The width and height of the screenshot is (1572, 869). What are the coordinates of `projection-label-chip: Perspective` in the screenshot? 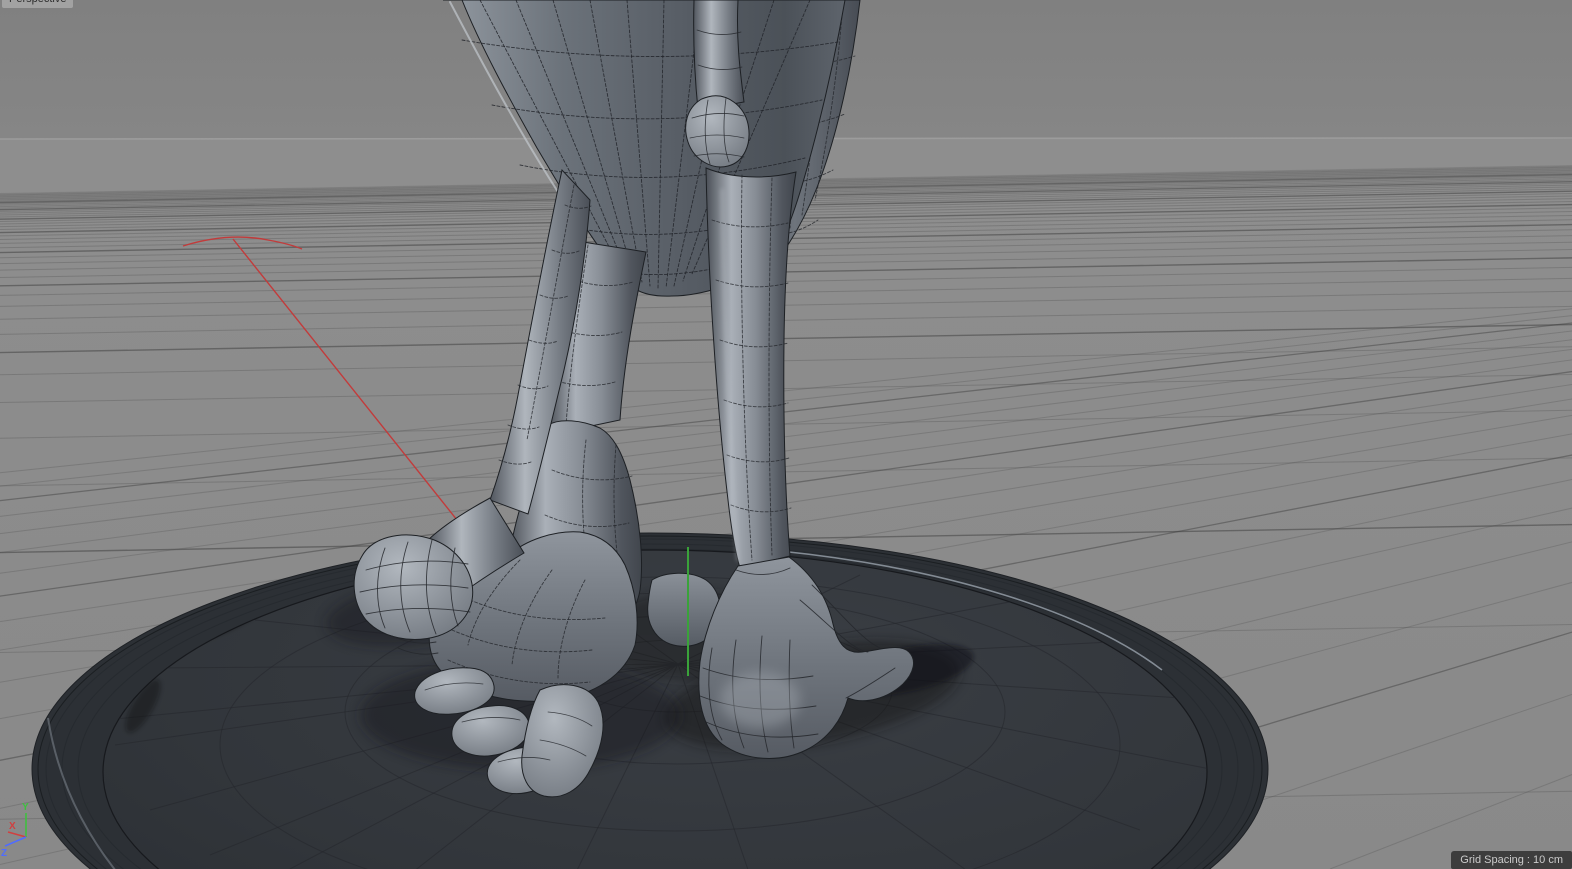 It's located at (38, 4).